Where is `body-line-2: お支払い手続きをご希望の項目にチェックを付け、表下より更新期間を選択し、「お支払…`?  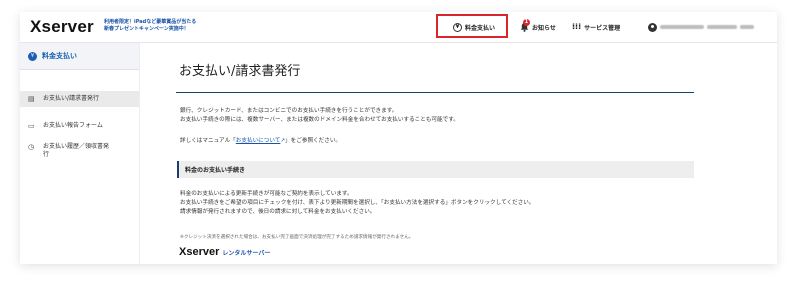 body-line-2: お支払い手続きをご希望の項目にチェックを付け、表下より更新期間を選択し、「お支払… is located at coordinates (357, 203).